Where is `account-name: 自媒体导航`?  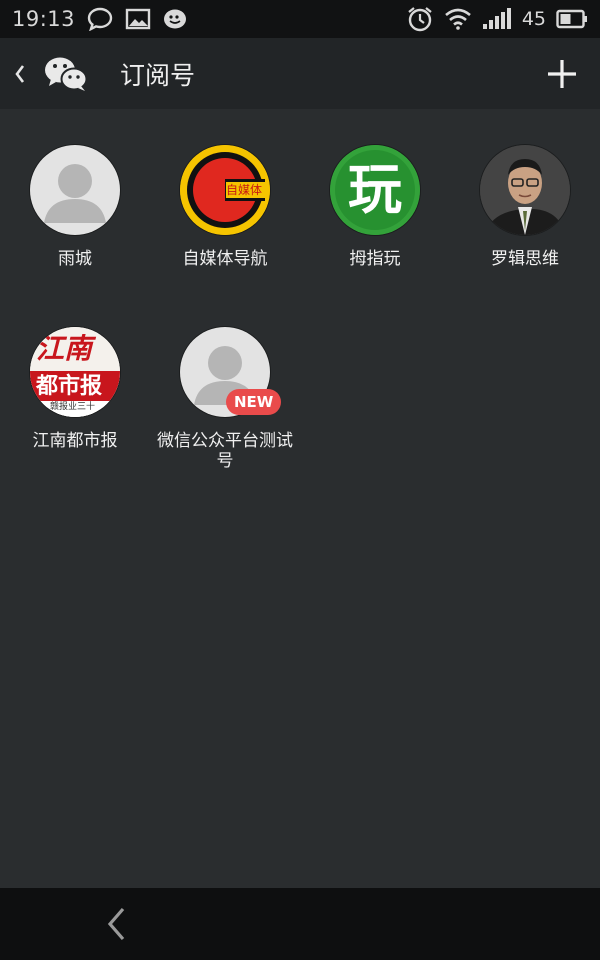 account-name: 自媒体导航 is located at coordinates (225, 259).